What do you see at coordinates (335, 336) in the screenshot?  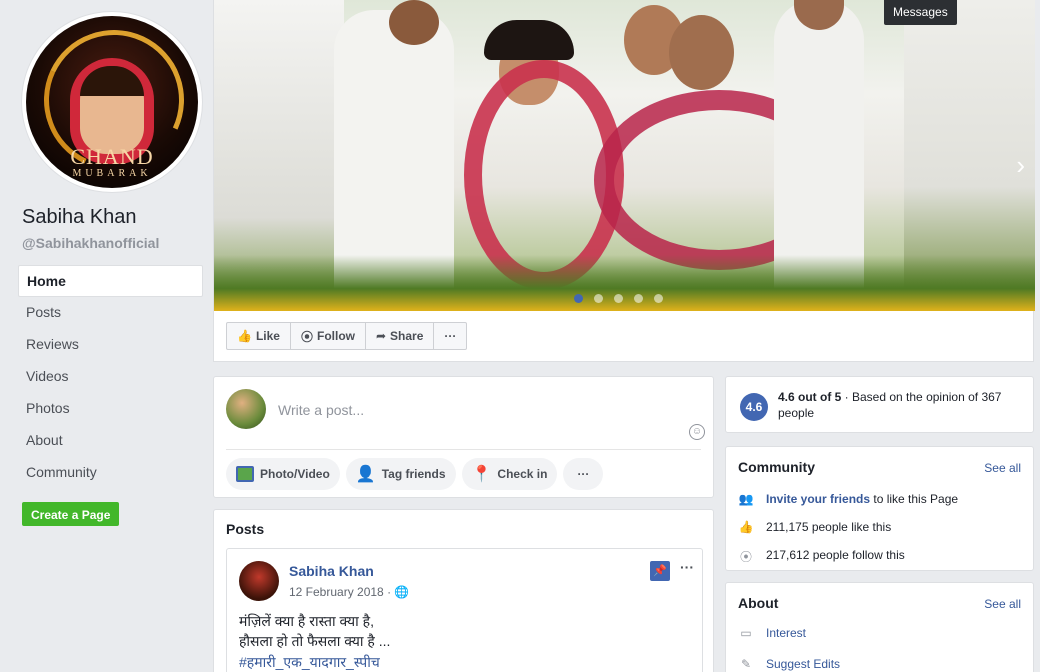 I see `follow-label: Follow` at bounding box center [335, 336].